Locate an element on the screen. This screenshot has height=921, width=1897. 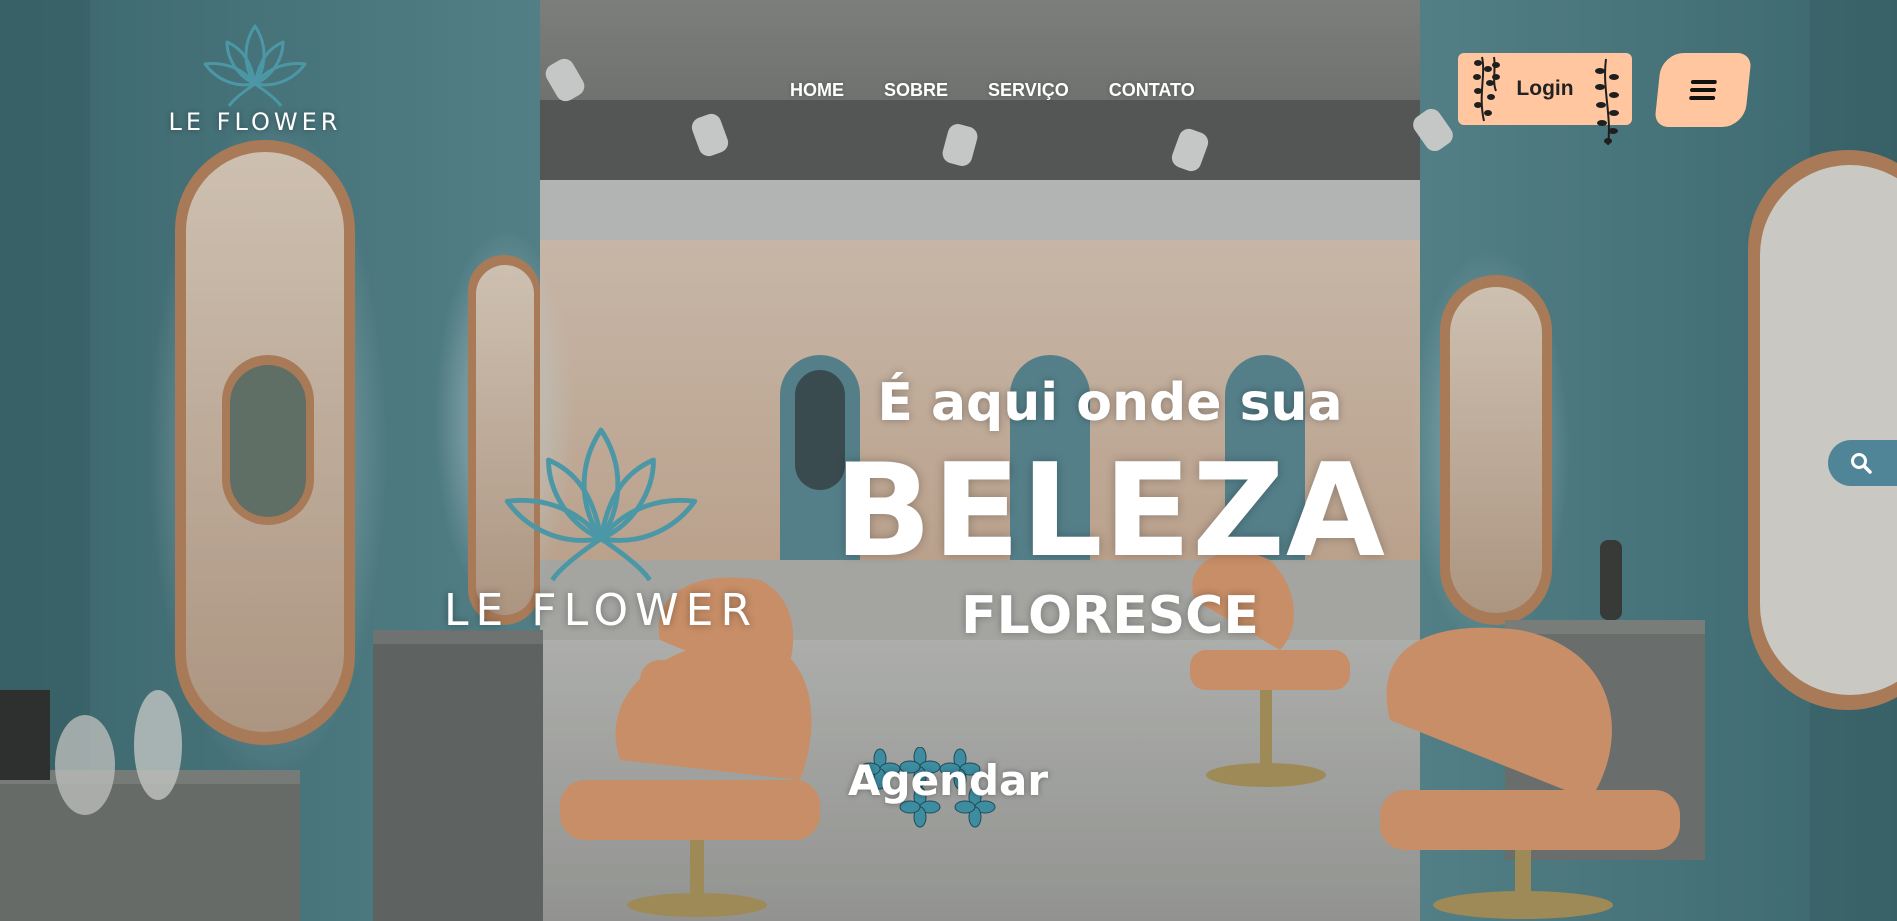
hero-kicker: É aqui onde sua is located at coordinates (1110, 403).